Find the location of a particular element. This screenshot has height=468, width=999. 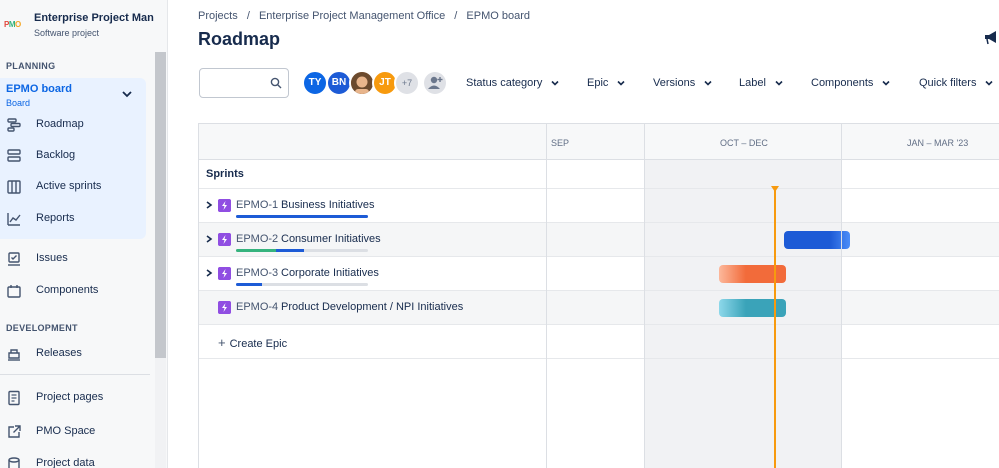

avatar-overflow: +7 is located at coordinates (407, 83).